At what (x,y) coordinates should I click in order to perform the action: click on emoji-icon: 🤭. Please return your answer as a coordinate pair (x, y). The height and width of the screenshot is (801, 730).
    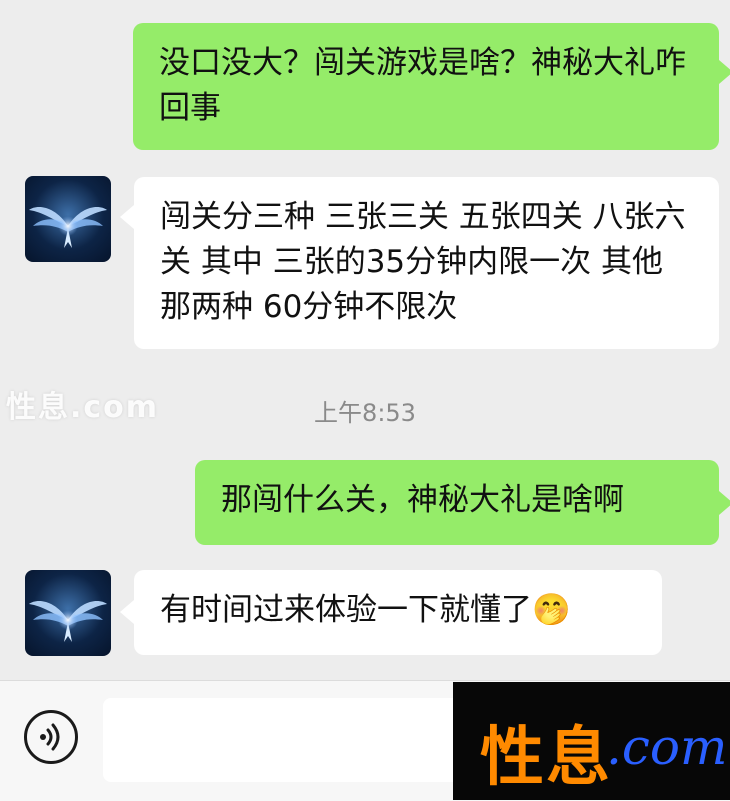
    Looking at the image, I should click on (551, 610).